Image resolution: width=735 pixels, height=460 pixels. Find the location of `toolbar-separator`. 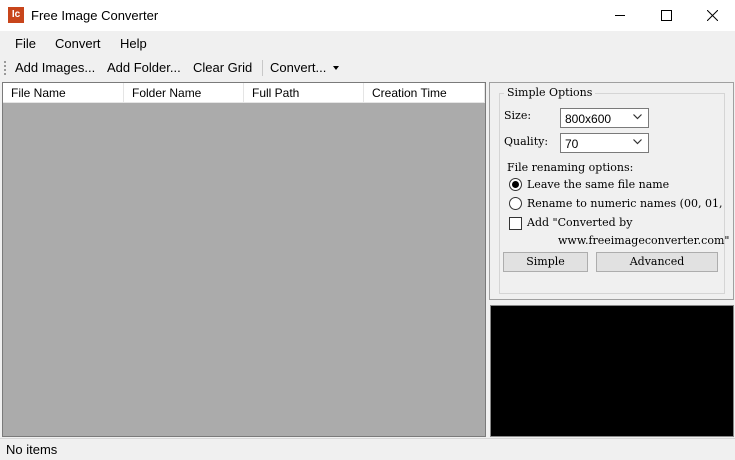

toolbar-separator is located at coordinates (262, 68).